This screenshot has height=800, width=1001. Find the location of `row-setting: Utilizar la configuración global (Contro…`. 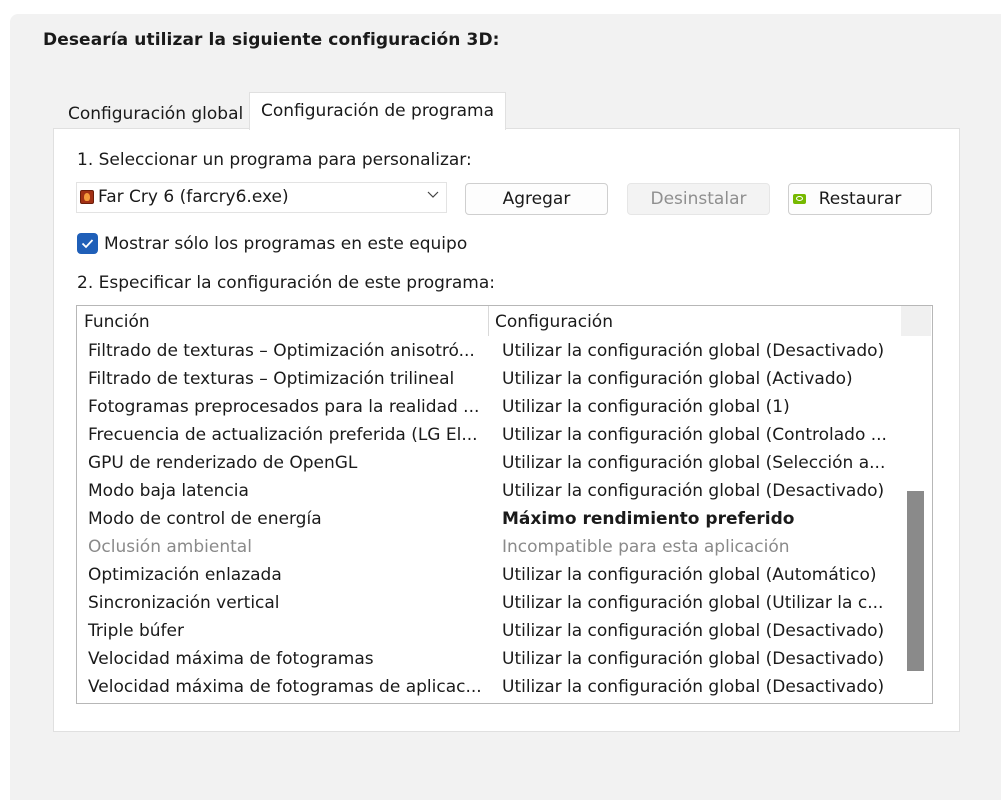

row-setting: Utilizar la configuración global (Contro… is located at coordinates (694, 435).